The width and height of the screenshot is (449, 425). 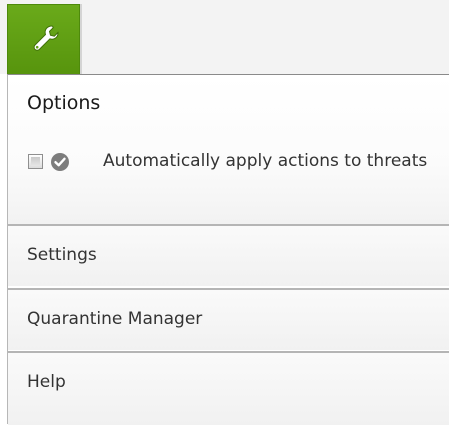 I want to click on auto-apply-label: Automatically apply actions to threats, so click(x=268, y=161).